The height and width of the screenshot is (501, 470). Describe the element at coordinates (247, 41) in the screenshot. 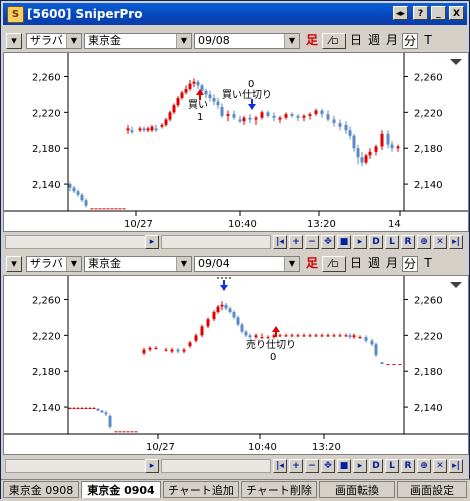

I see `upper-contract-select: 09/08 ▼` at that location.